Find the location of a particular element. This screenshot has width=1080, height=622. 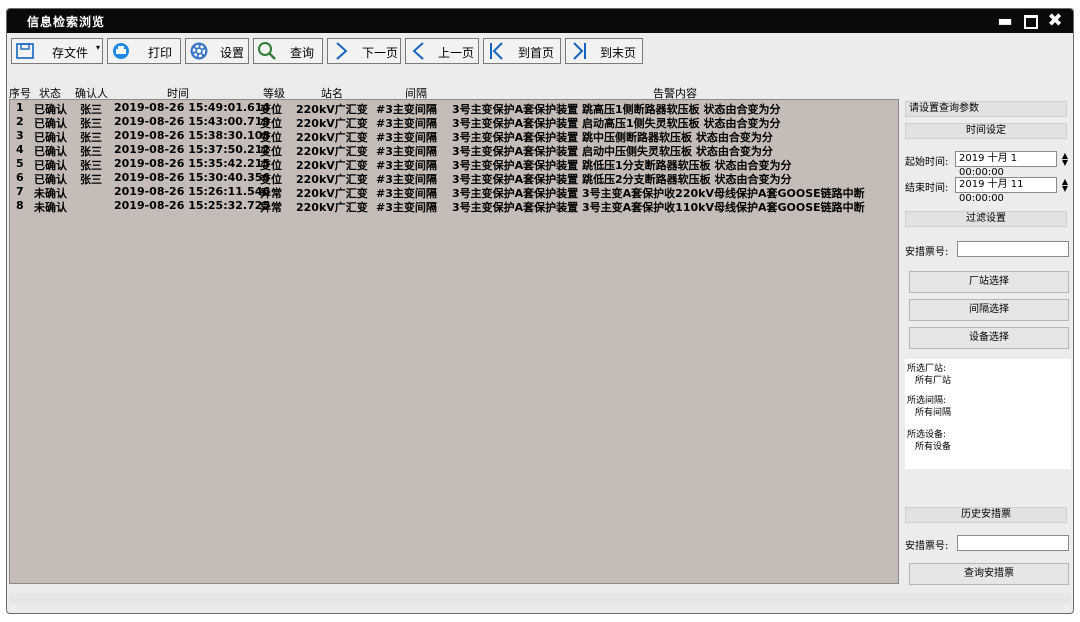

save-icon is located at coordinates (25, 51).